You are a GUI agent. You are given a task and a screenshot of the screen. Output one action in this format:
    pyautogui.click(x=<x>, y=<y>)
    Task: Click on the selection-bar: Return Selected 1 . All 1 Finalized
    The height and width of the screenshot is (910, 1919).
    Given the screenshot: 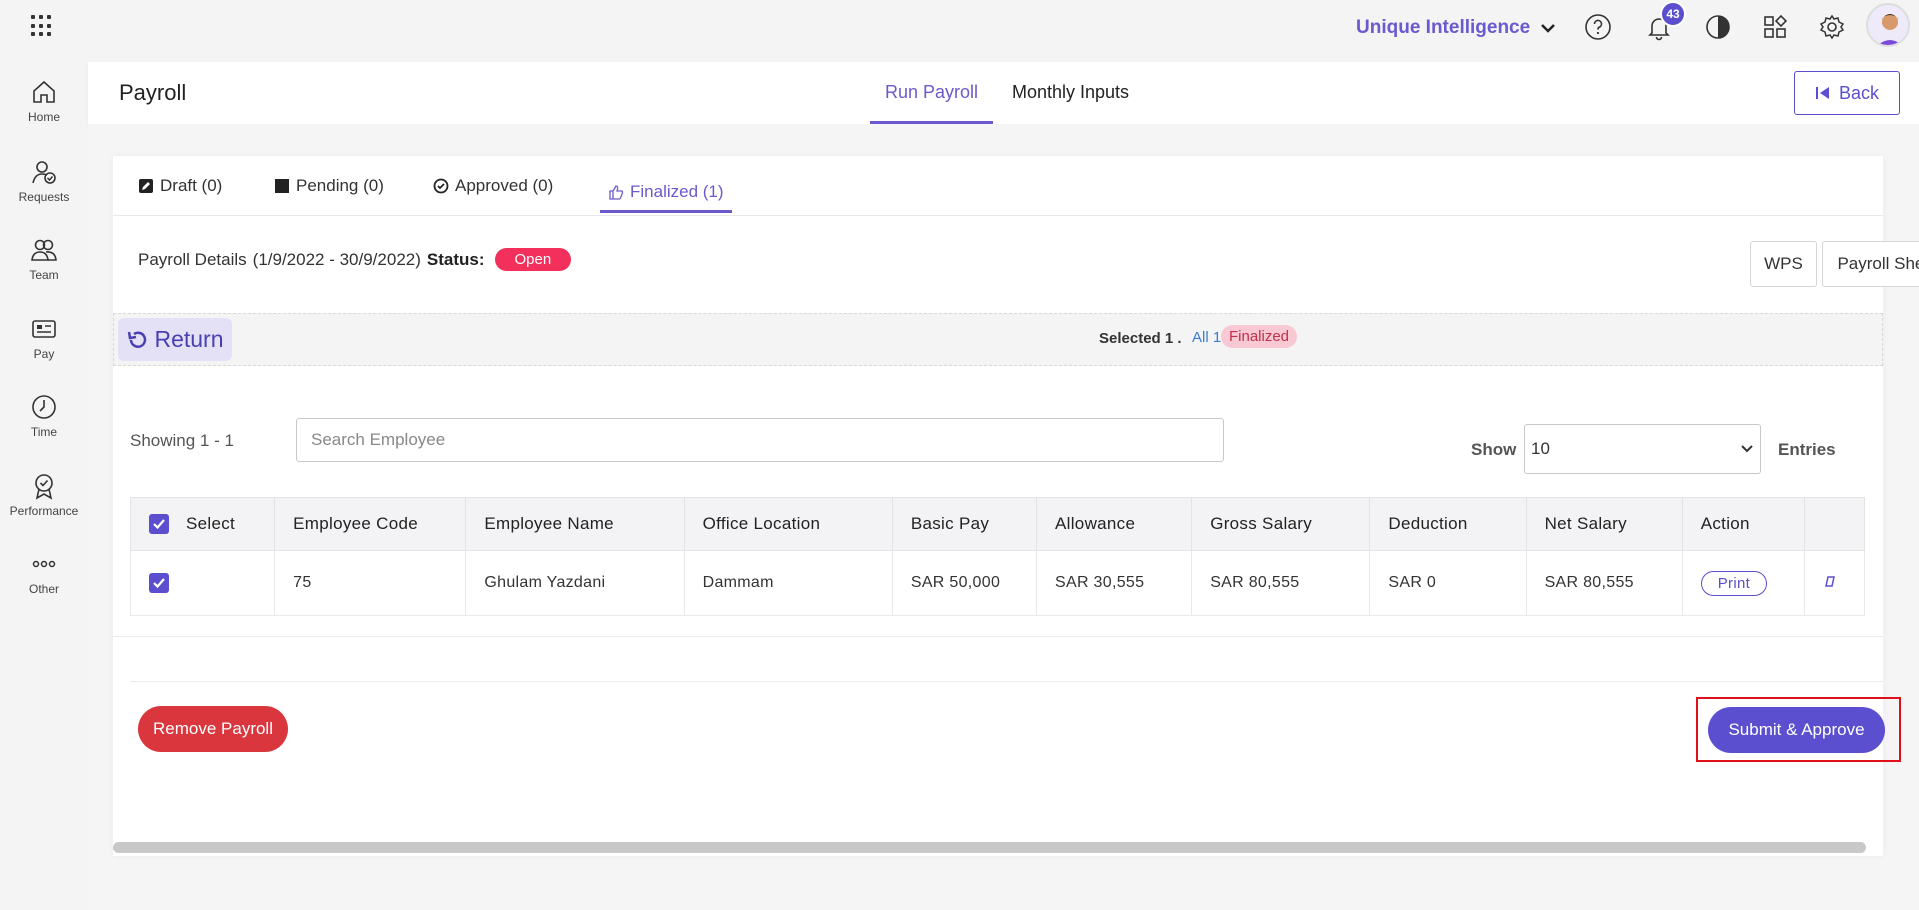 What is the action you would take?
    pyautogui.click(x=998, y=339)
    